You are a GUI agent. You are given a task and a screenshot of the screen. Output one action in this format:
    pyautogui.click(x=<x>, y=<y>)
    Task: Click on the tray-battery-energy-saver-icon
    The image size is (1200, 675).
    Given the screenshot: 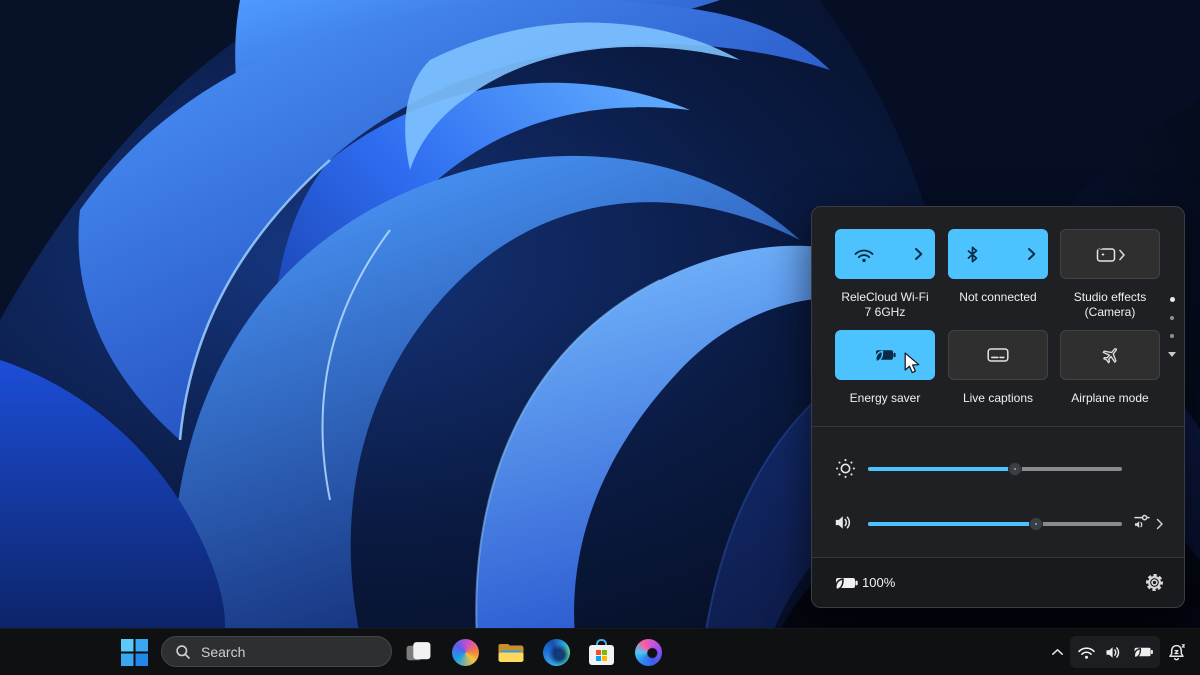 What is the action you would take?
    pyautogui.click(x=1143, y=653)
    